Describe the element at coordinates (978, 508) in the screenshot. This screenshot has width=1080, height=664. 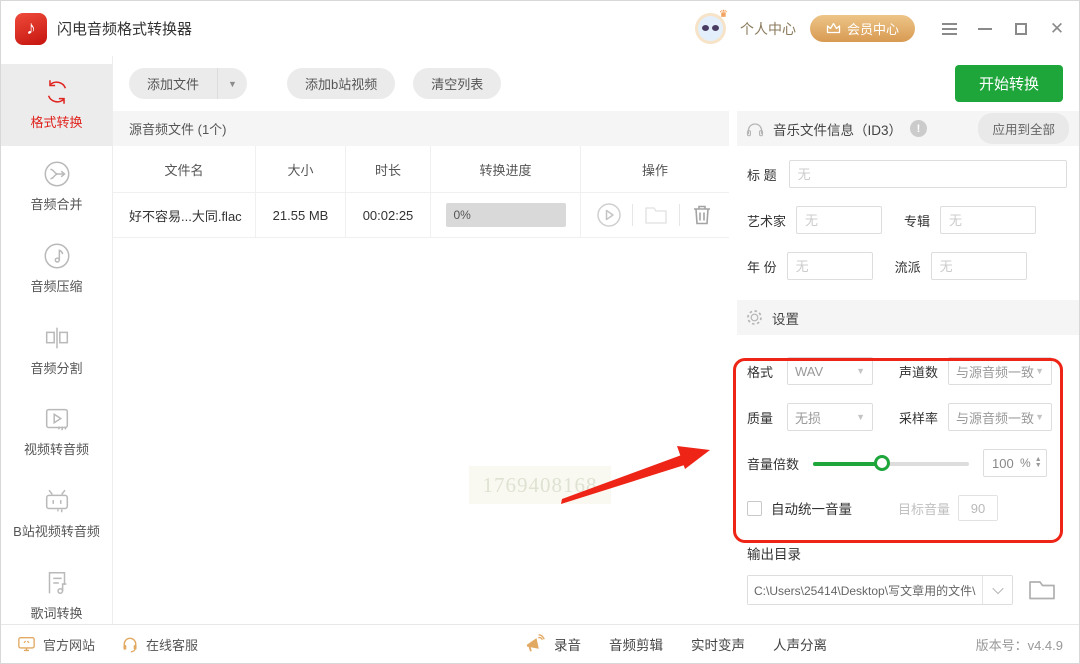
I see `target-volume-input` at that location.